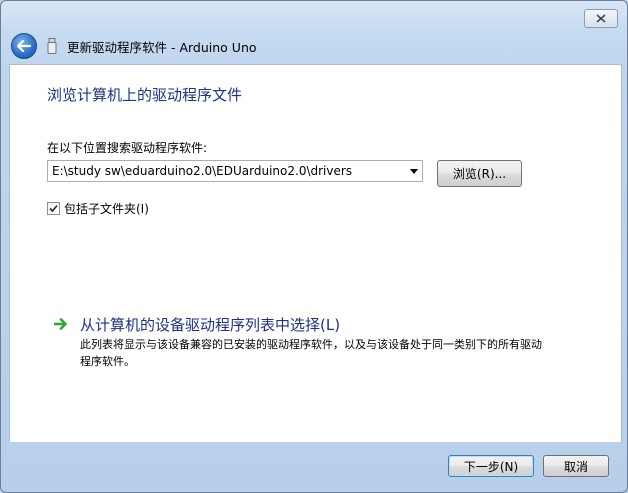  I want to click on checkmark-icon, so click(53, 208).